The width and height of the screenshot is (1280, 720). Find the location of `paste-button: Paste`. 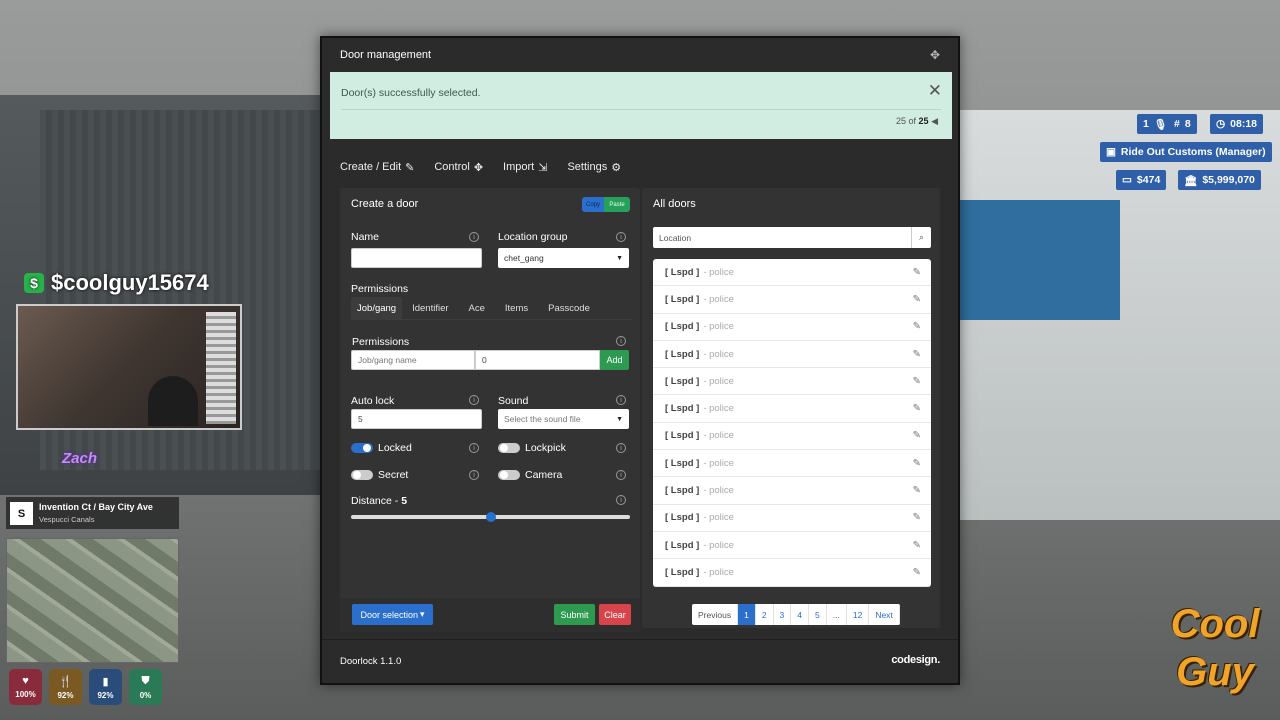

paste-button: Paste is located at coordinates (617, 204).